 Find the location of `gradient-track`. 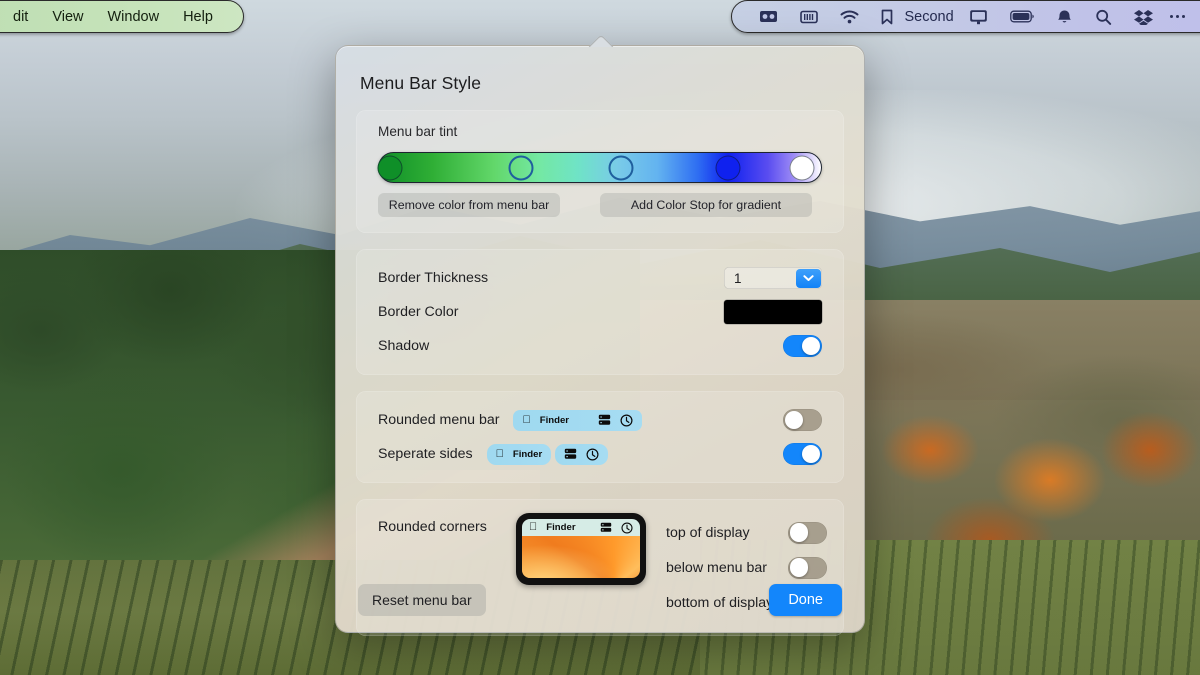

gradient-track is located at coordinates (600, 167).